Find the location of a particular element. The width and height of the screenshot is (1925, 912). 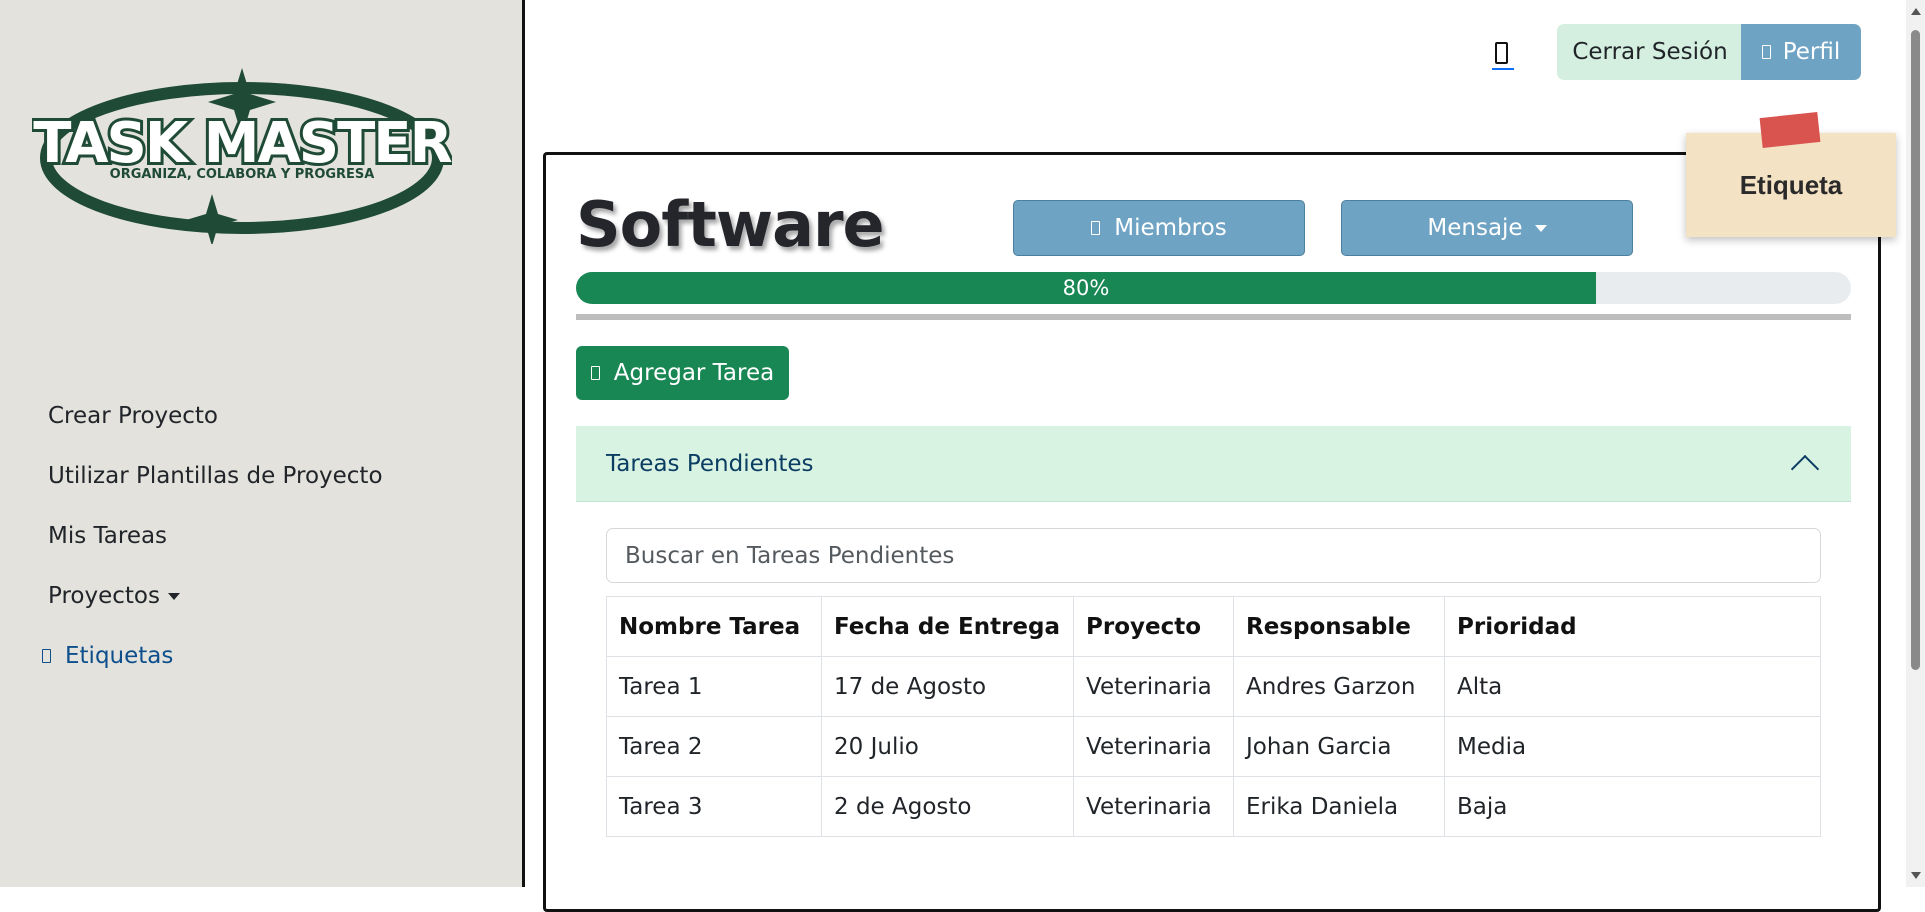

phone-icon is located at coordinates (1501, 53).